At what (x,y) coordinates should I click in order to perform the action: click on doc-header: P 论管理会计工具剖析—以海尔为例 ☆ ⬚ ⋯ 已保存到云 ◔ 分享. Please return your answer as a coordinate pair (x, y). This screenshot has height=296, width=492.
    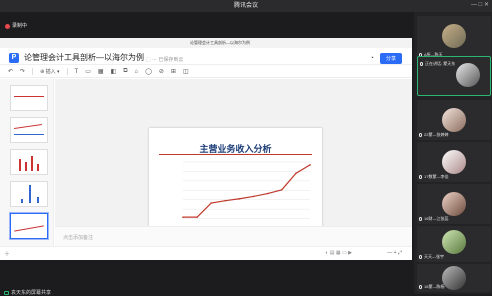
    Looking at the image, I should click on (206, 56).